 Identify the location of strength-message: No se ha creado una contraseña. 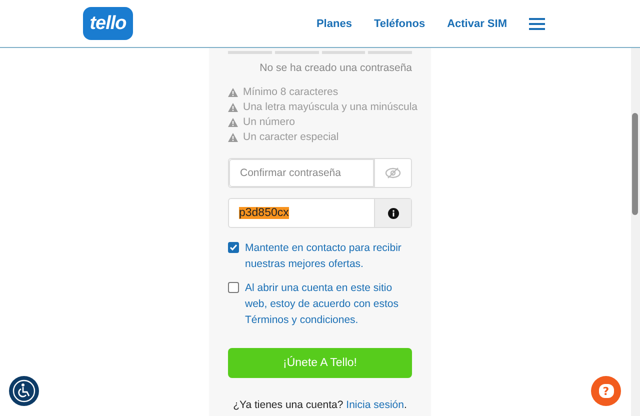
(335, 68).